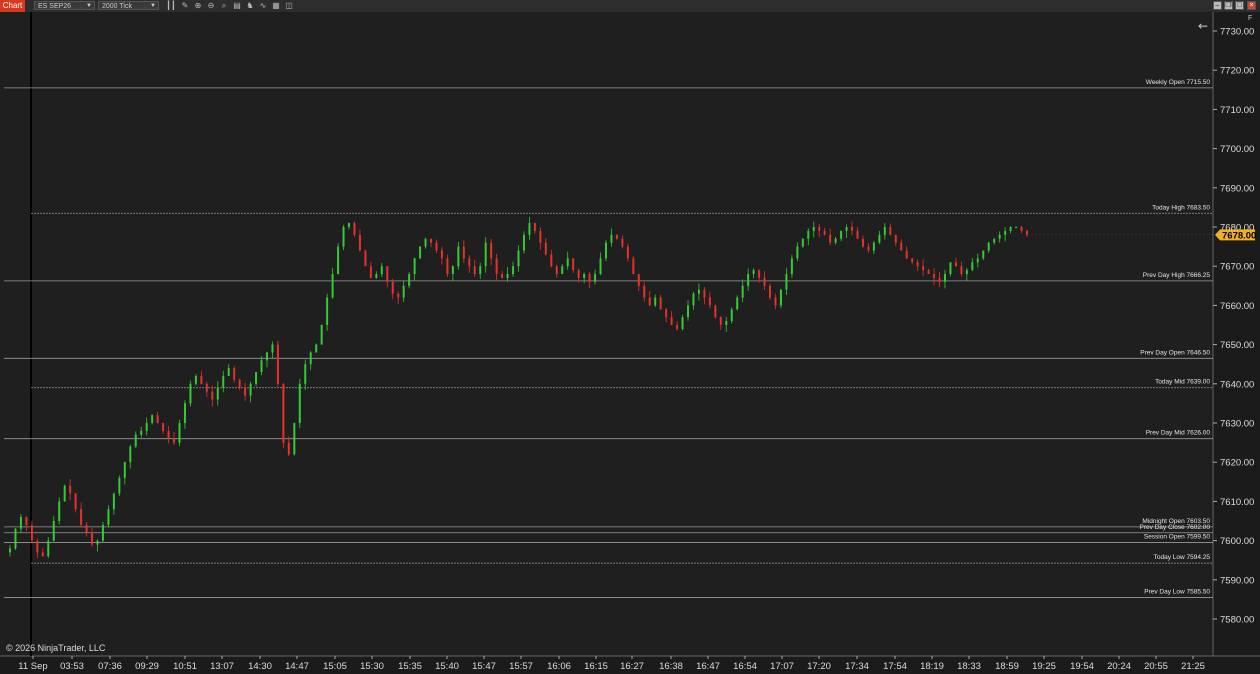  What do you see at coordinates (211, 6) in the screenshot?
I see `zoom-out-icon: ⊖` at bounding box center [211, 6].